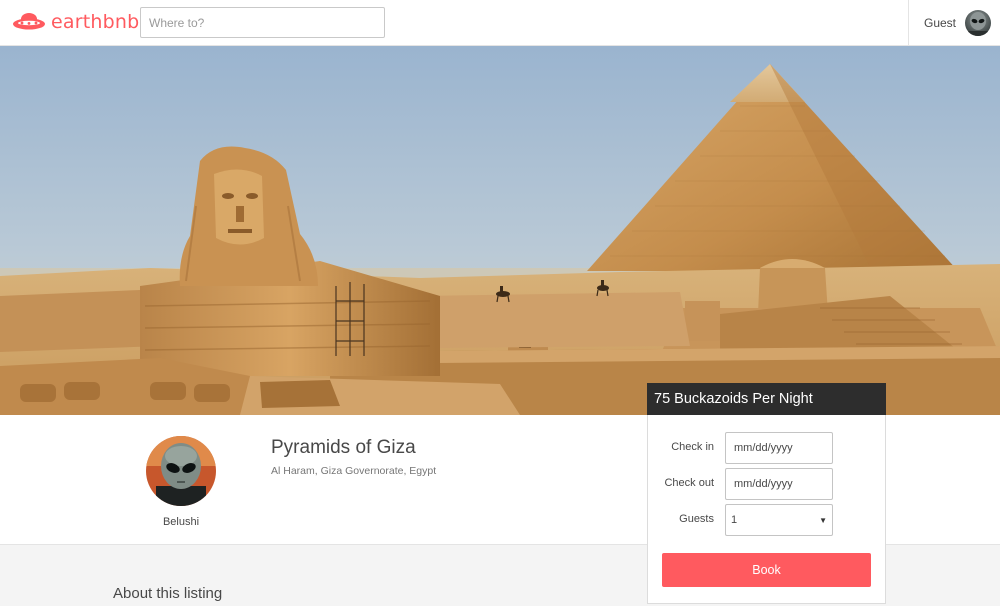  Describe the element at coordinates (940, 23) in the screenshot. I see `user-label: Guest` at that location.